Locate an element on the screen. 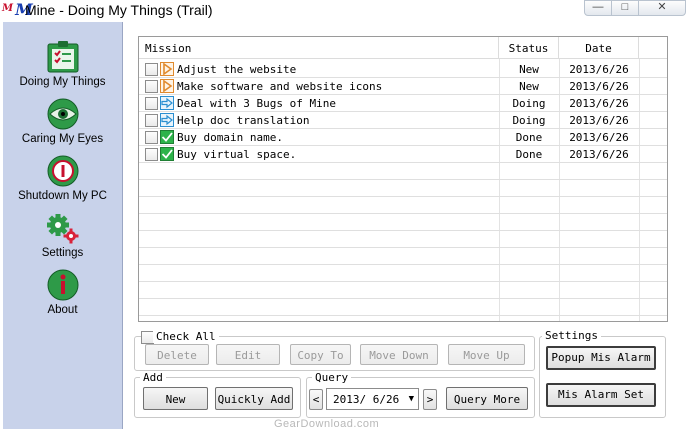 The image size is (688, 432). settings-group-title: Settings is located at coordinates (571, 336).